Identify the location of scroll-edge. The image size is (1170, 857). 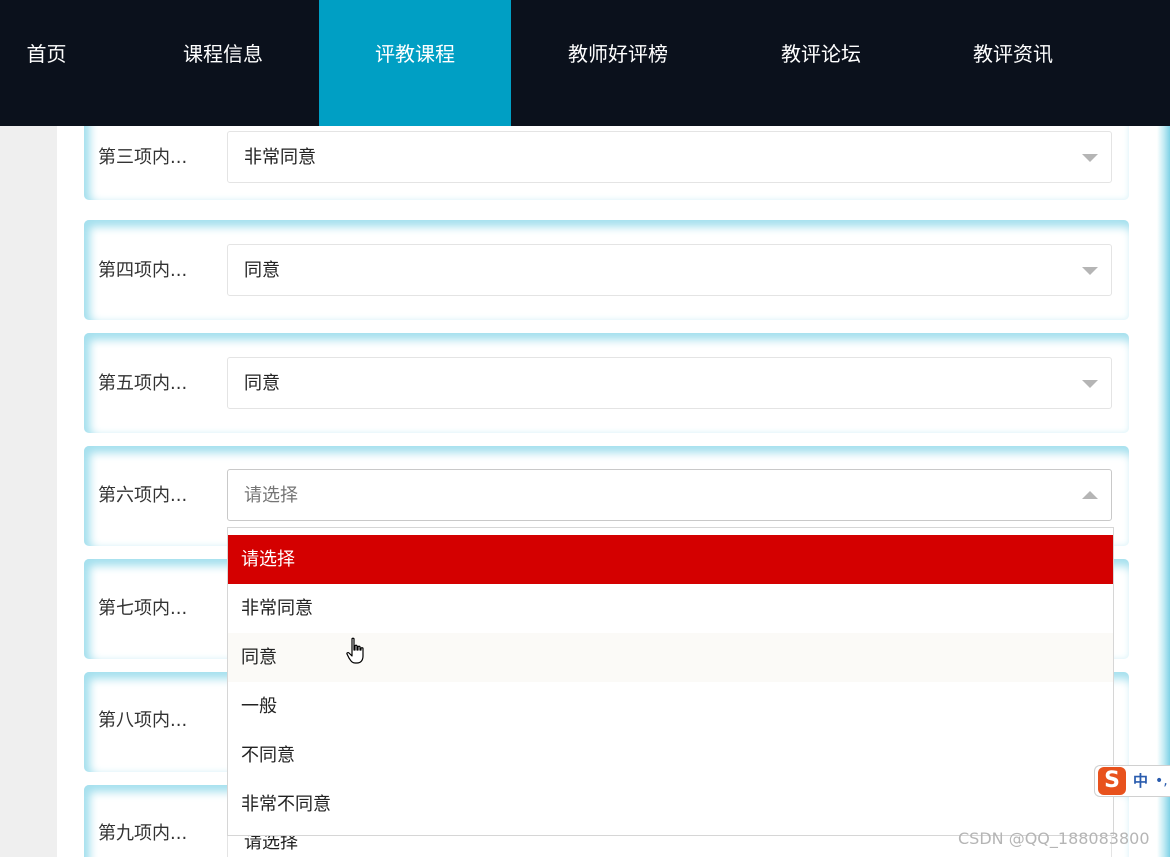
(1163, 491).